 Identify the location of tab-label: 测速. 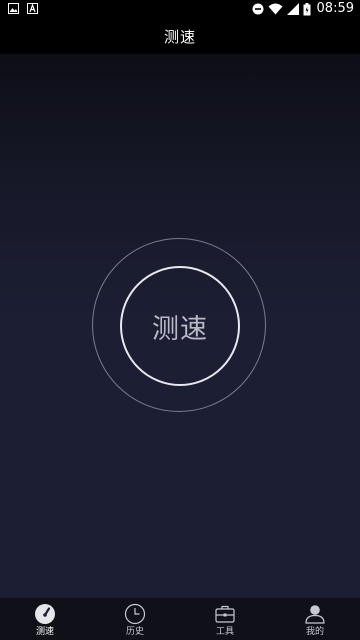
(44, 632).